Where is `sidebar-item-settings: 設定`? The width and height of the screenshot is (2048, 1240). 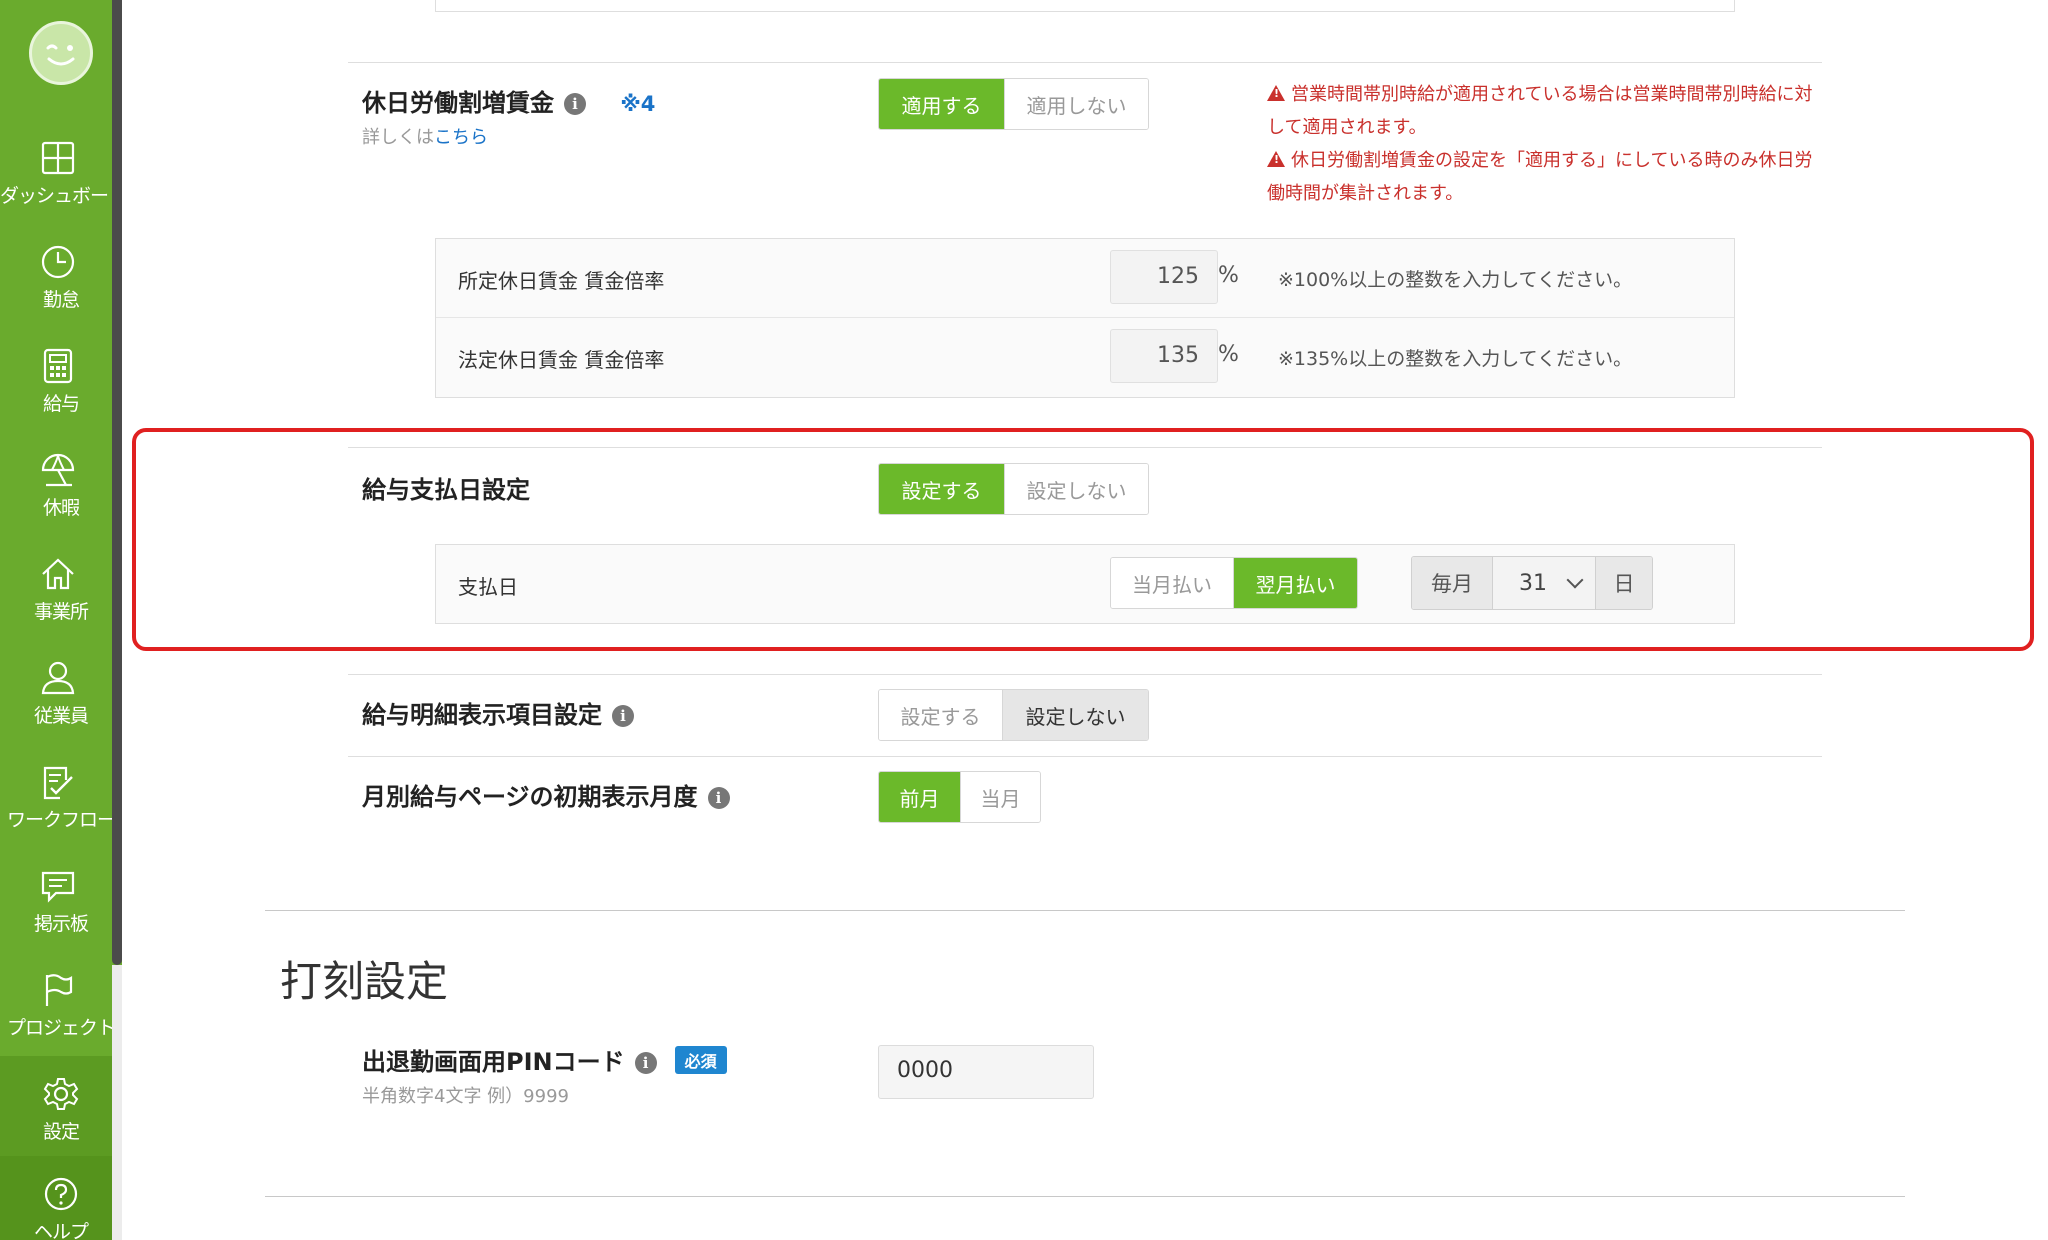
sidebar-item-settings: 設定 is located at coordinates (61, 1106).